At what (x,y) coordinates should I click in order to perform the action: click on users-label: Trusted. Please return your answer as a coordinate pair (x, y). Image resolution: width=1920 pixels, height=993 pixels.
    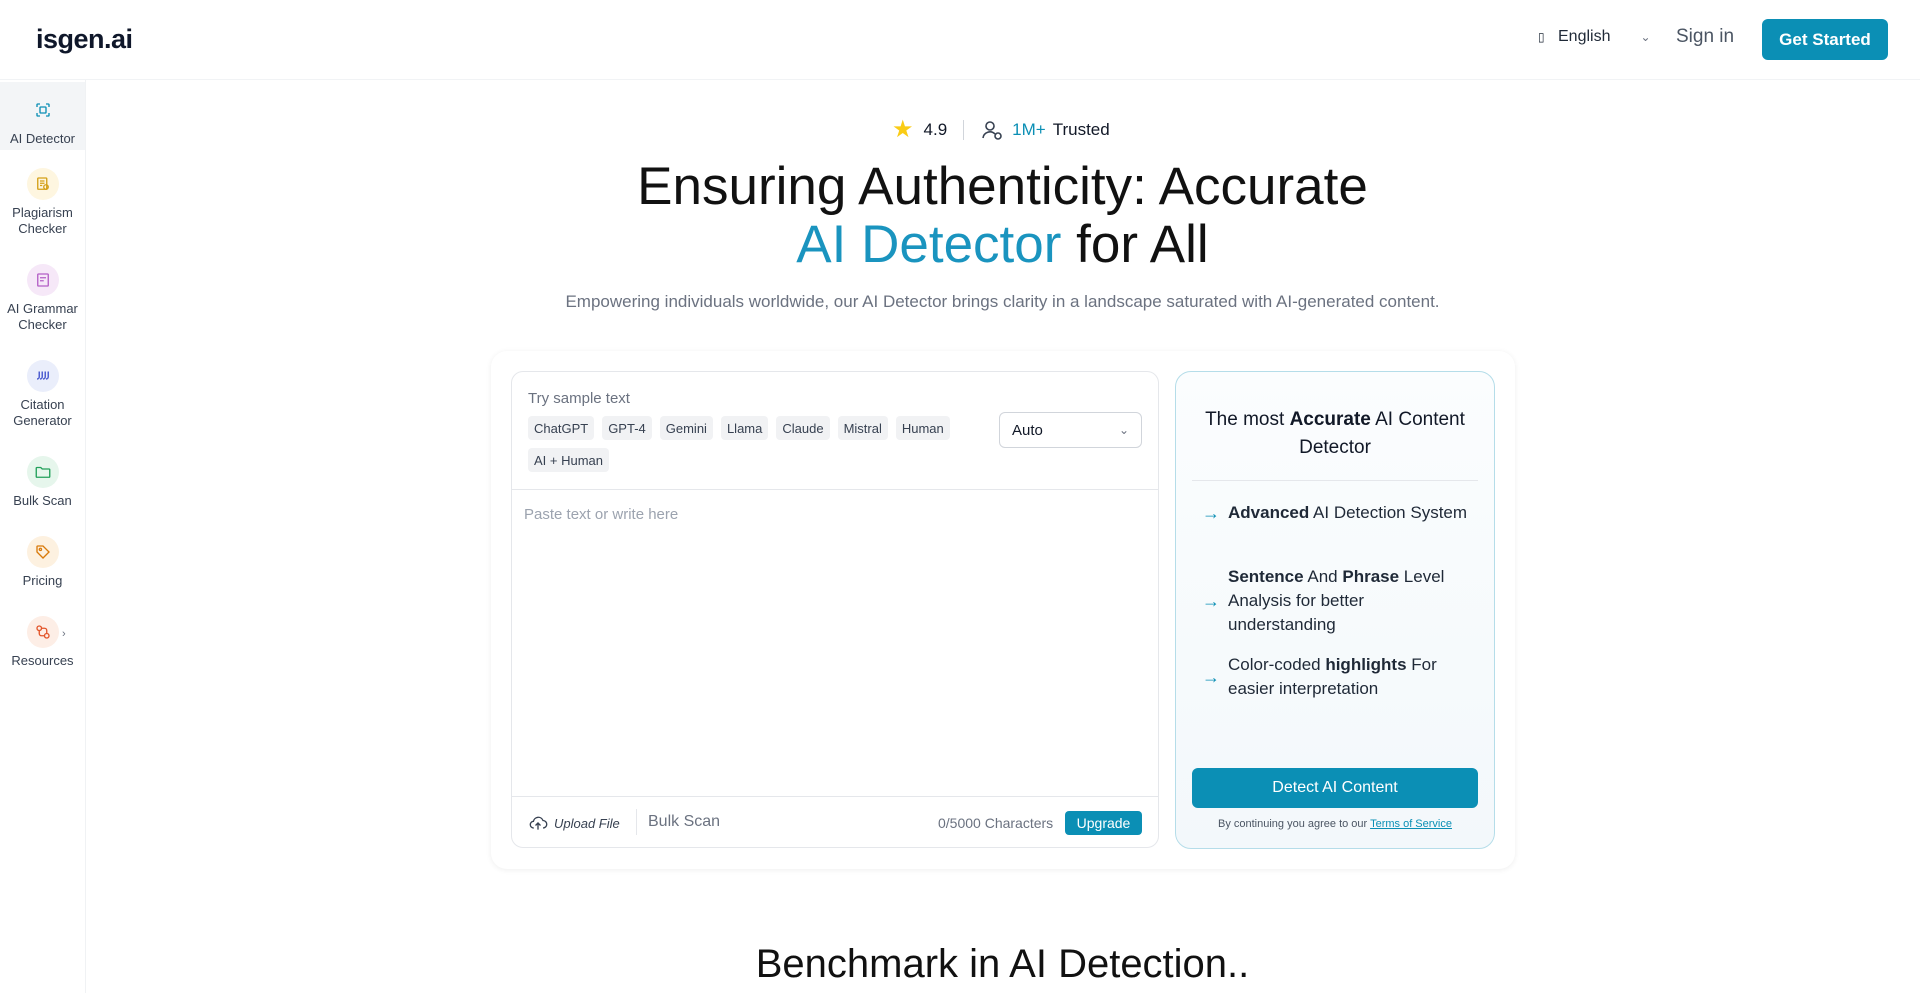
    Looking at the image, I should click on (1081, 129).